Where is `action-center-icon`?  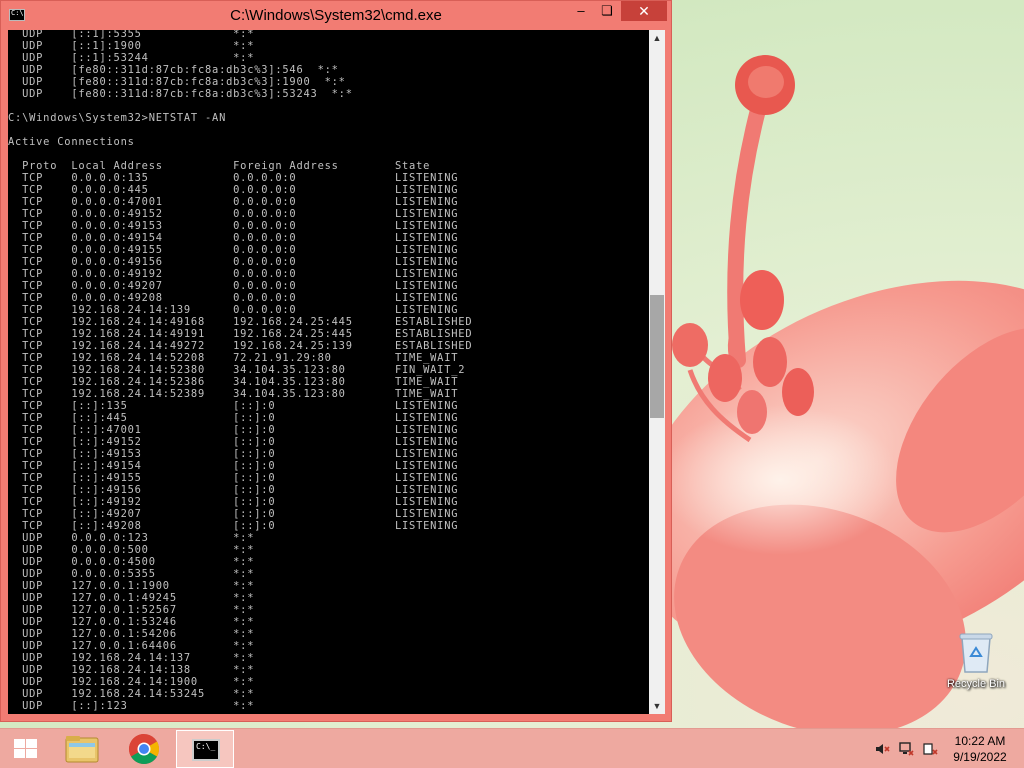 action-center-icon is located at coordinates (930, 749).